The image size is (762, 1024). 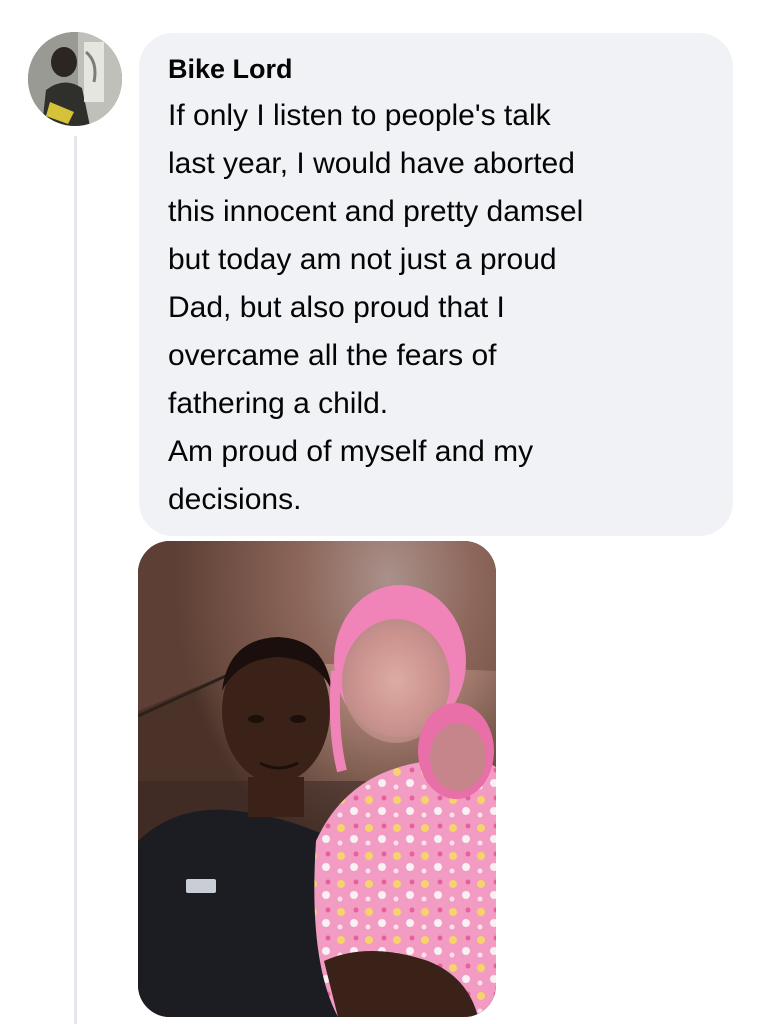 I want to click on comment-author-name: Bike Lord, so click(x=436, y=69).